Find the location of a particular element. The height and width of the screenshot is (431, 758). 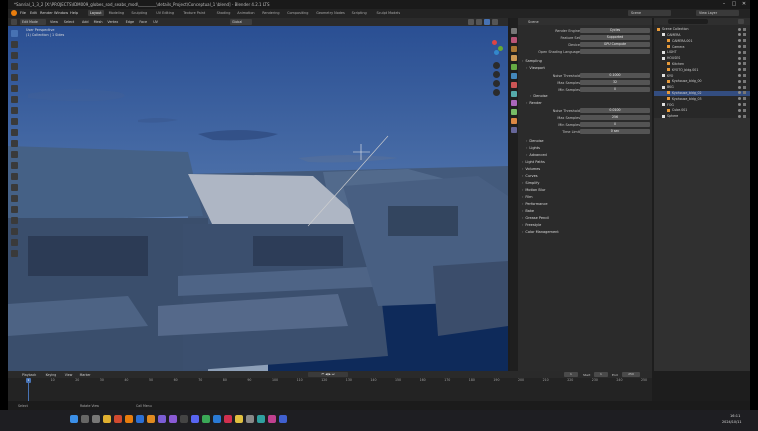

solid-shading-icon is located at coordinates (479, 22).